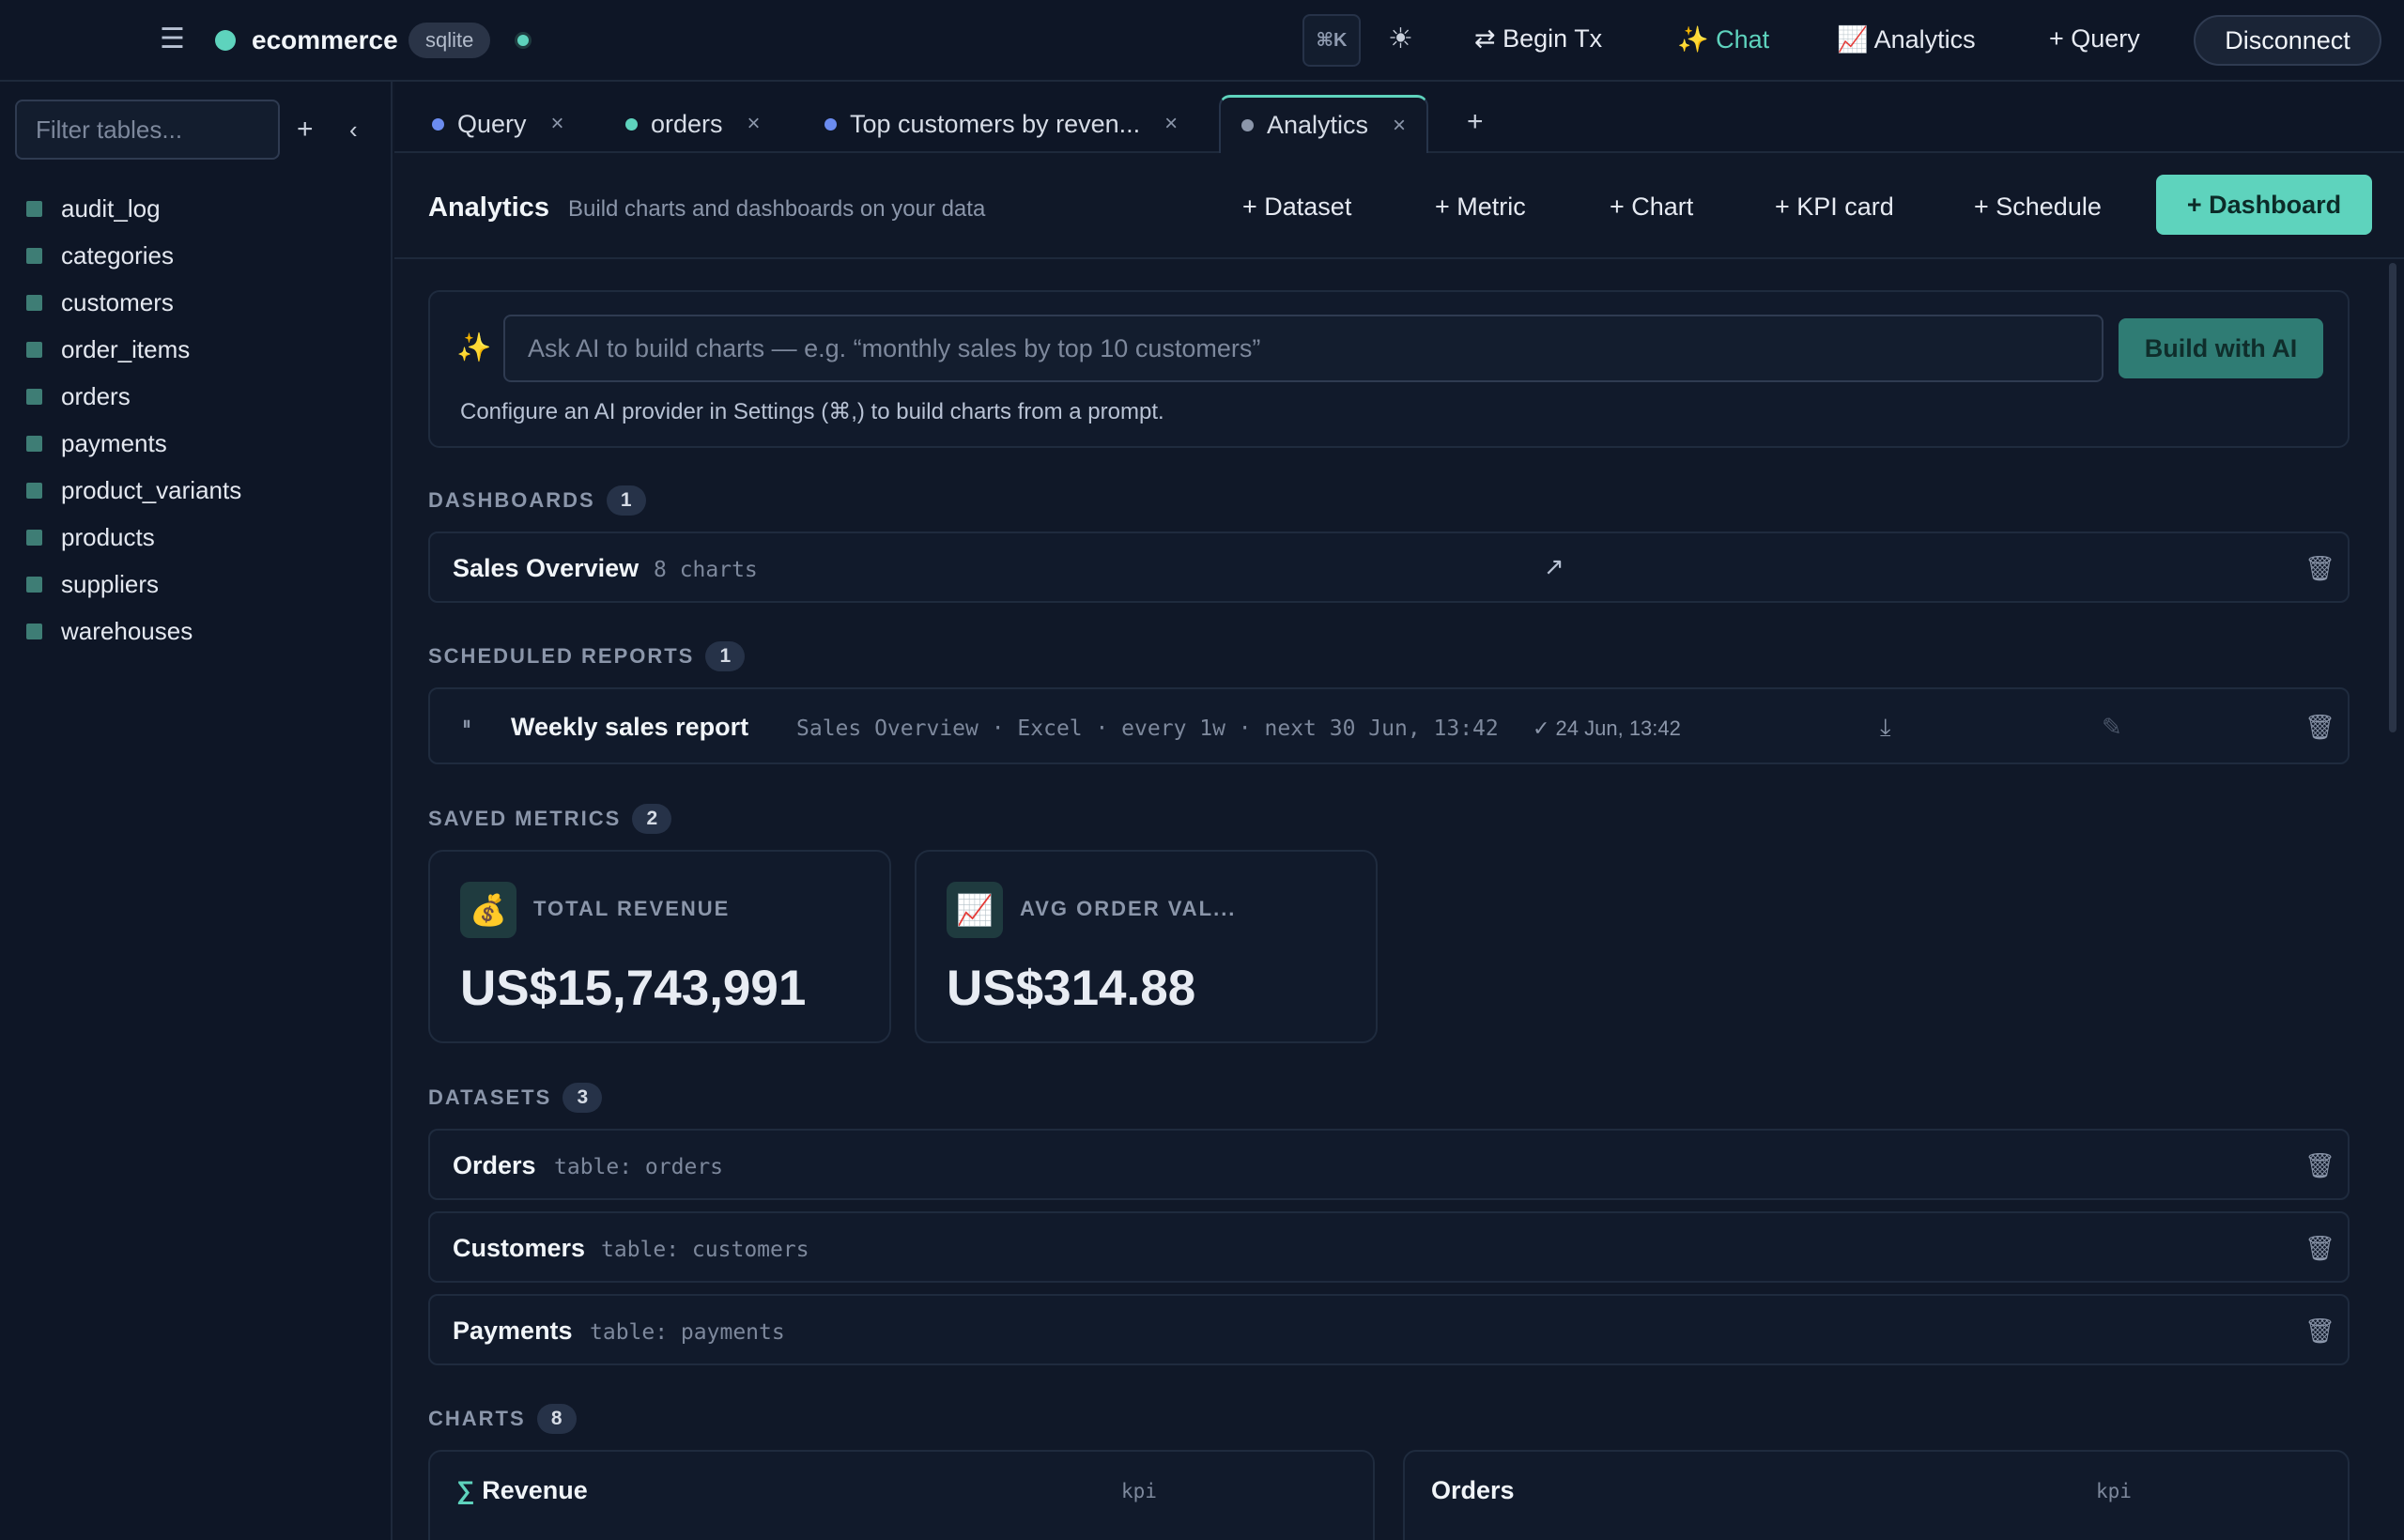 The width and height of the screenshot is (2404, 1540). Describe the element at coordinates (133, 490) in the screenshot. I see `table-item: product_variants` at that location.